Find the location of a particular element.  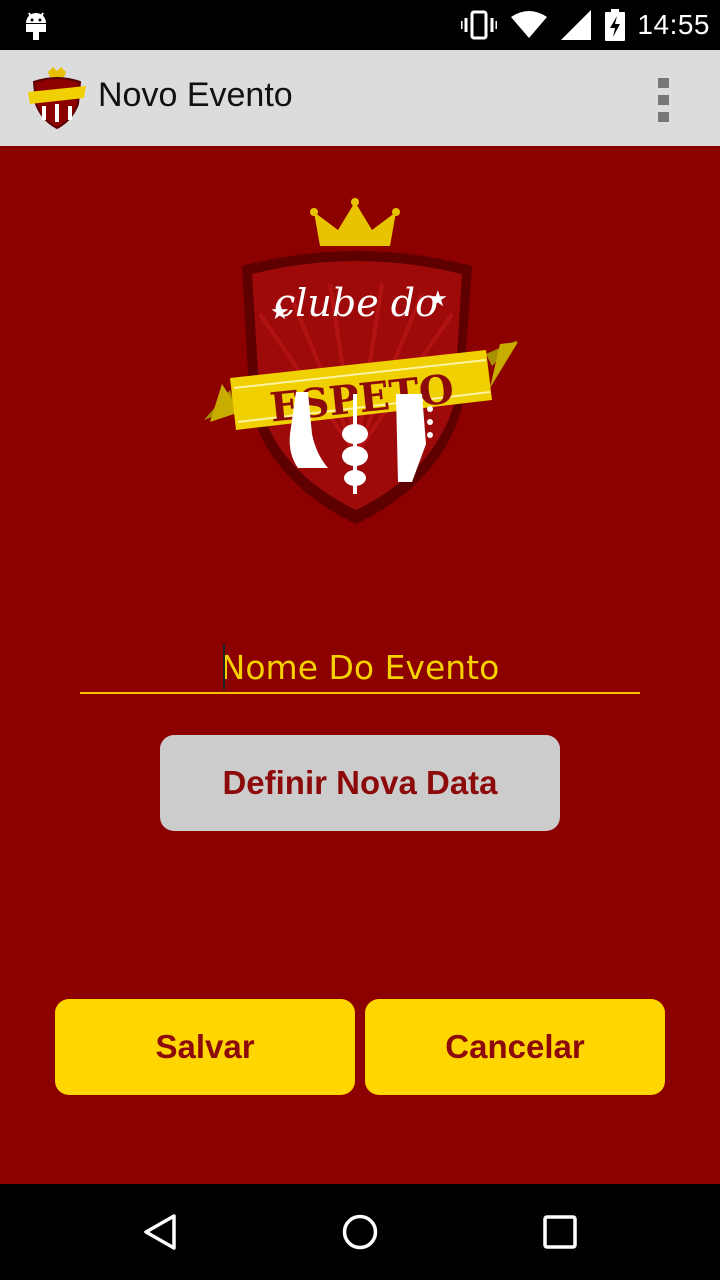

wifi-icon is located at coordinates (529, 24).